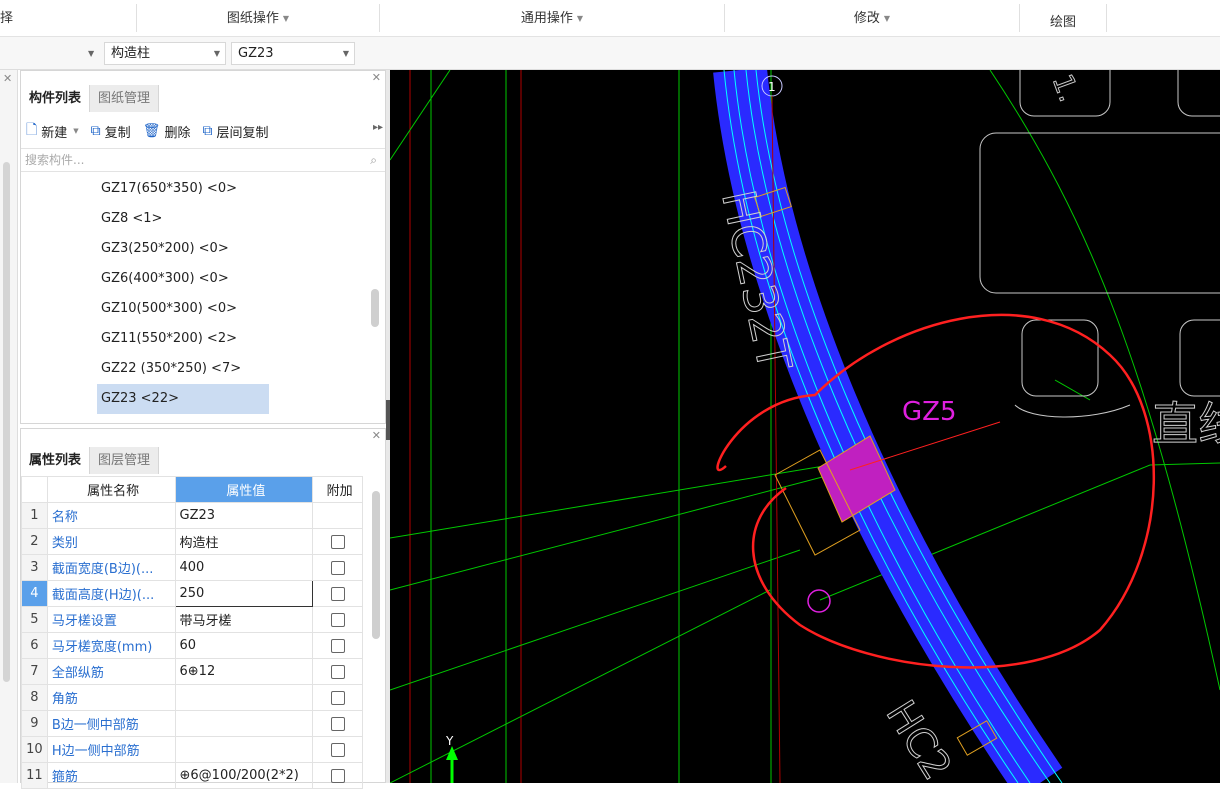 The height and width of the screenshot is (789, 1220). I want to click on table-row: 11 箍筋 ⊕6@100/200(2*2), so click(192, 775).